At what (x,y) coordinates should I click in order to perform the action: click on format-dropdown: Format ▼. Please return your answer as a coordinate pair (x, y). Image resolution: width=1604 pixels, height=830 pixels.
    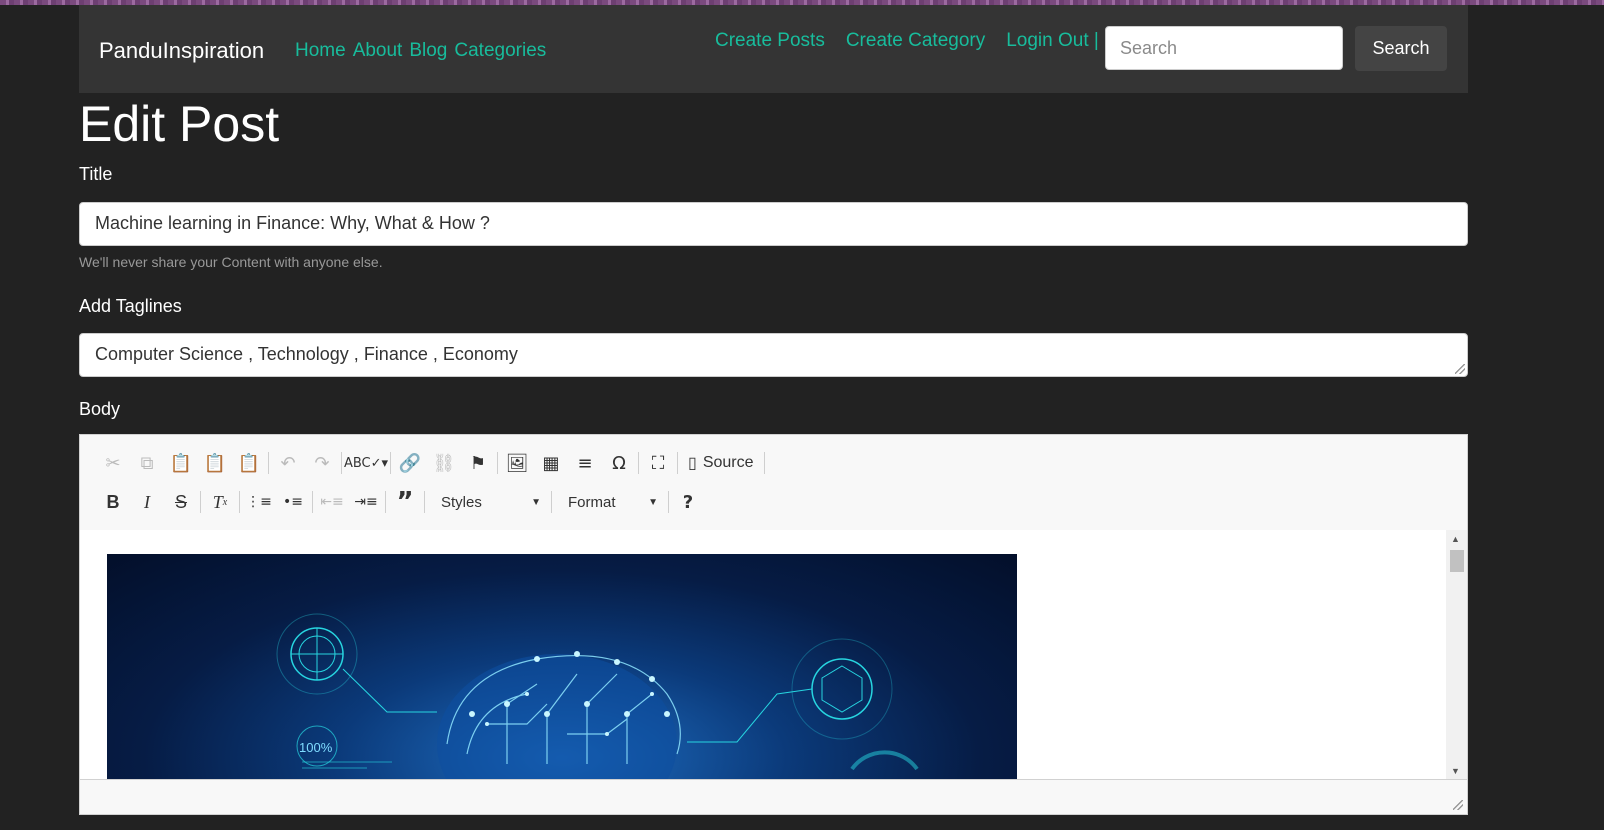
    Looking at the image, I should click on (610, 502).